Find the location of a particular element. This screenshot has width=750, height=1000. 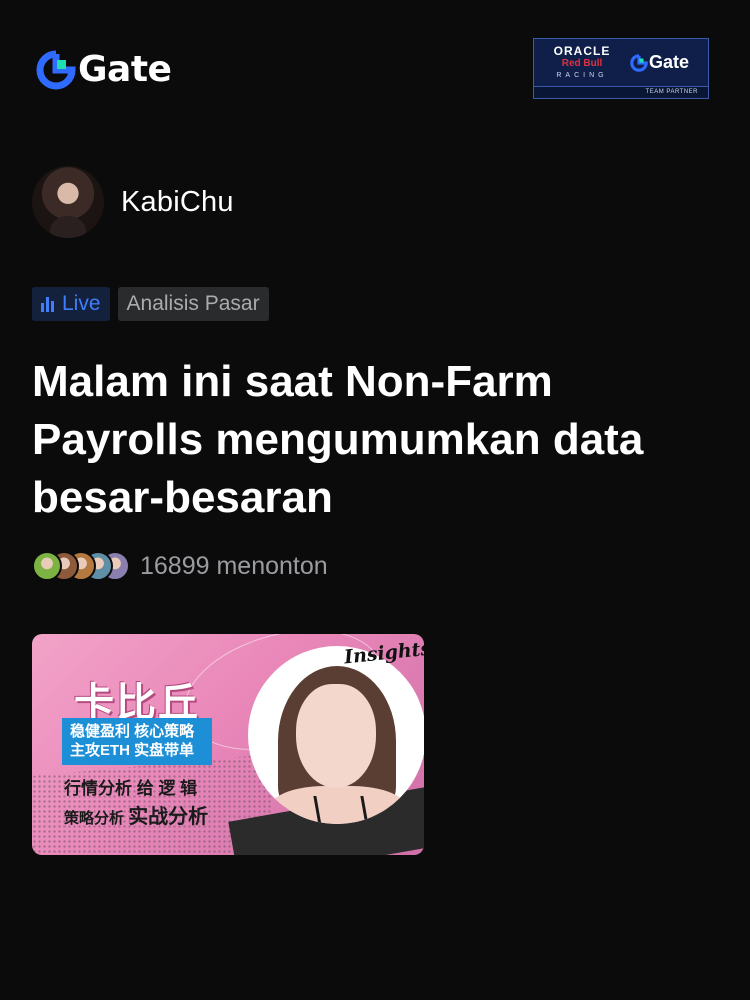

oracle-redbull-logo: ORACLE Red Bull RACING is located at coordinates (582, 63).